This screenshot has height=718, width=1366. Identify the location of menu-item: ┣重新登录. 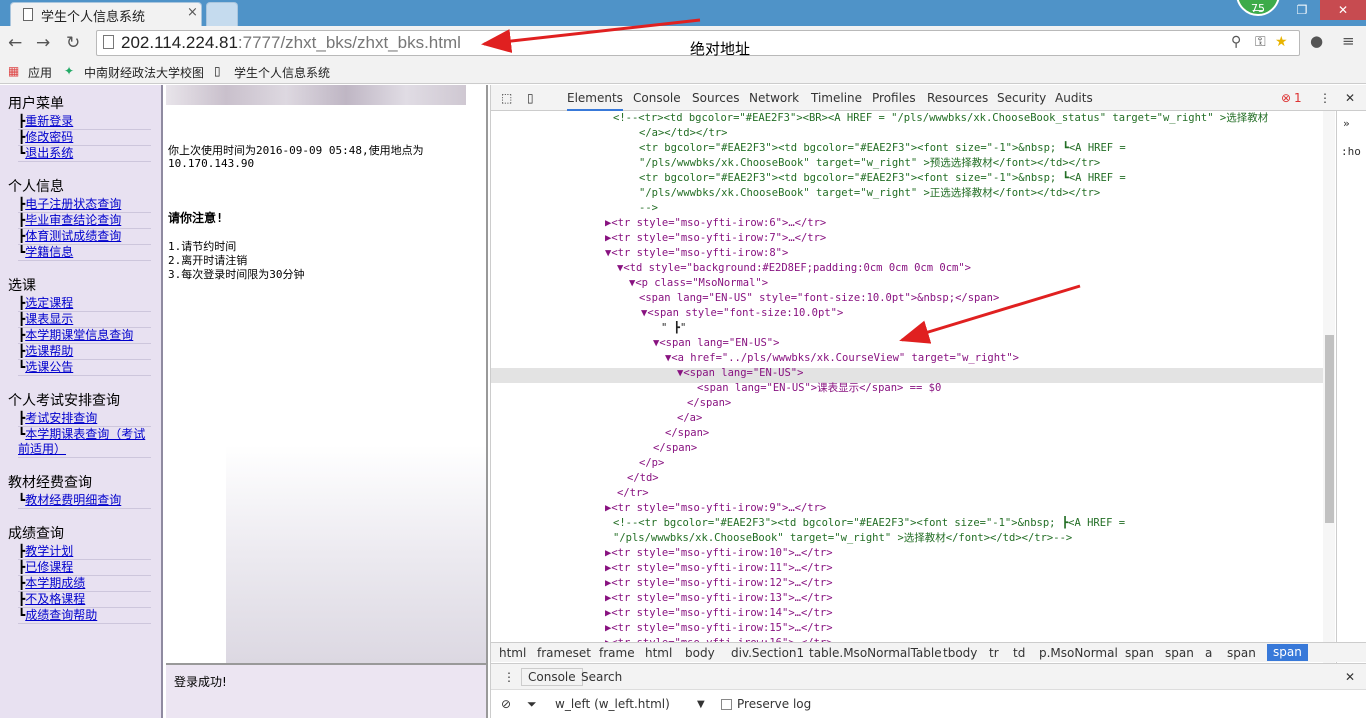
(84, 122).